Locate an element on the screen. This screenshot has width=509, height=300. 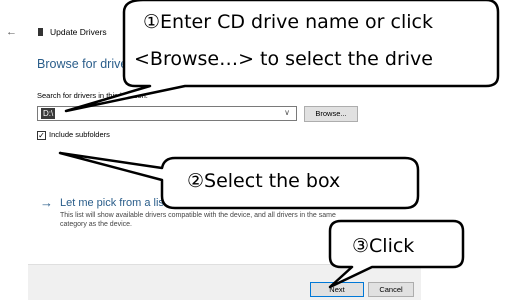
include-subfolders-label: Include subfolders is located at coordinates (79, 134).